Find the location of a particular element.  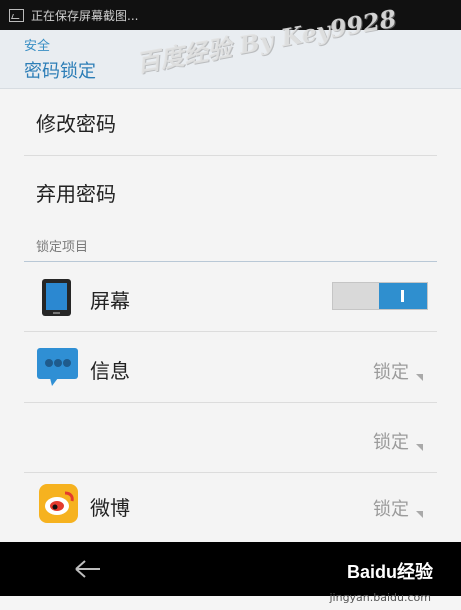

breadcrumb: 安全 is located at coordinates (37, 44).